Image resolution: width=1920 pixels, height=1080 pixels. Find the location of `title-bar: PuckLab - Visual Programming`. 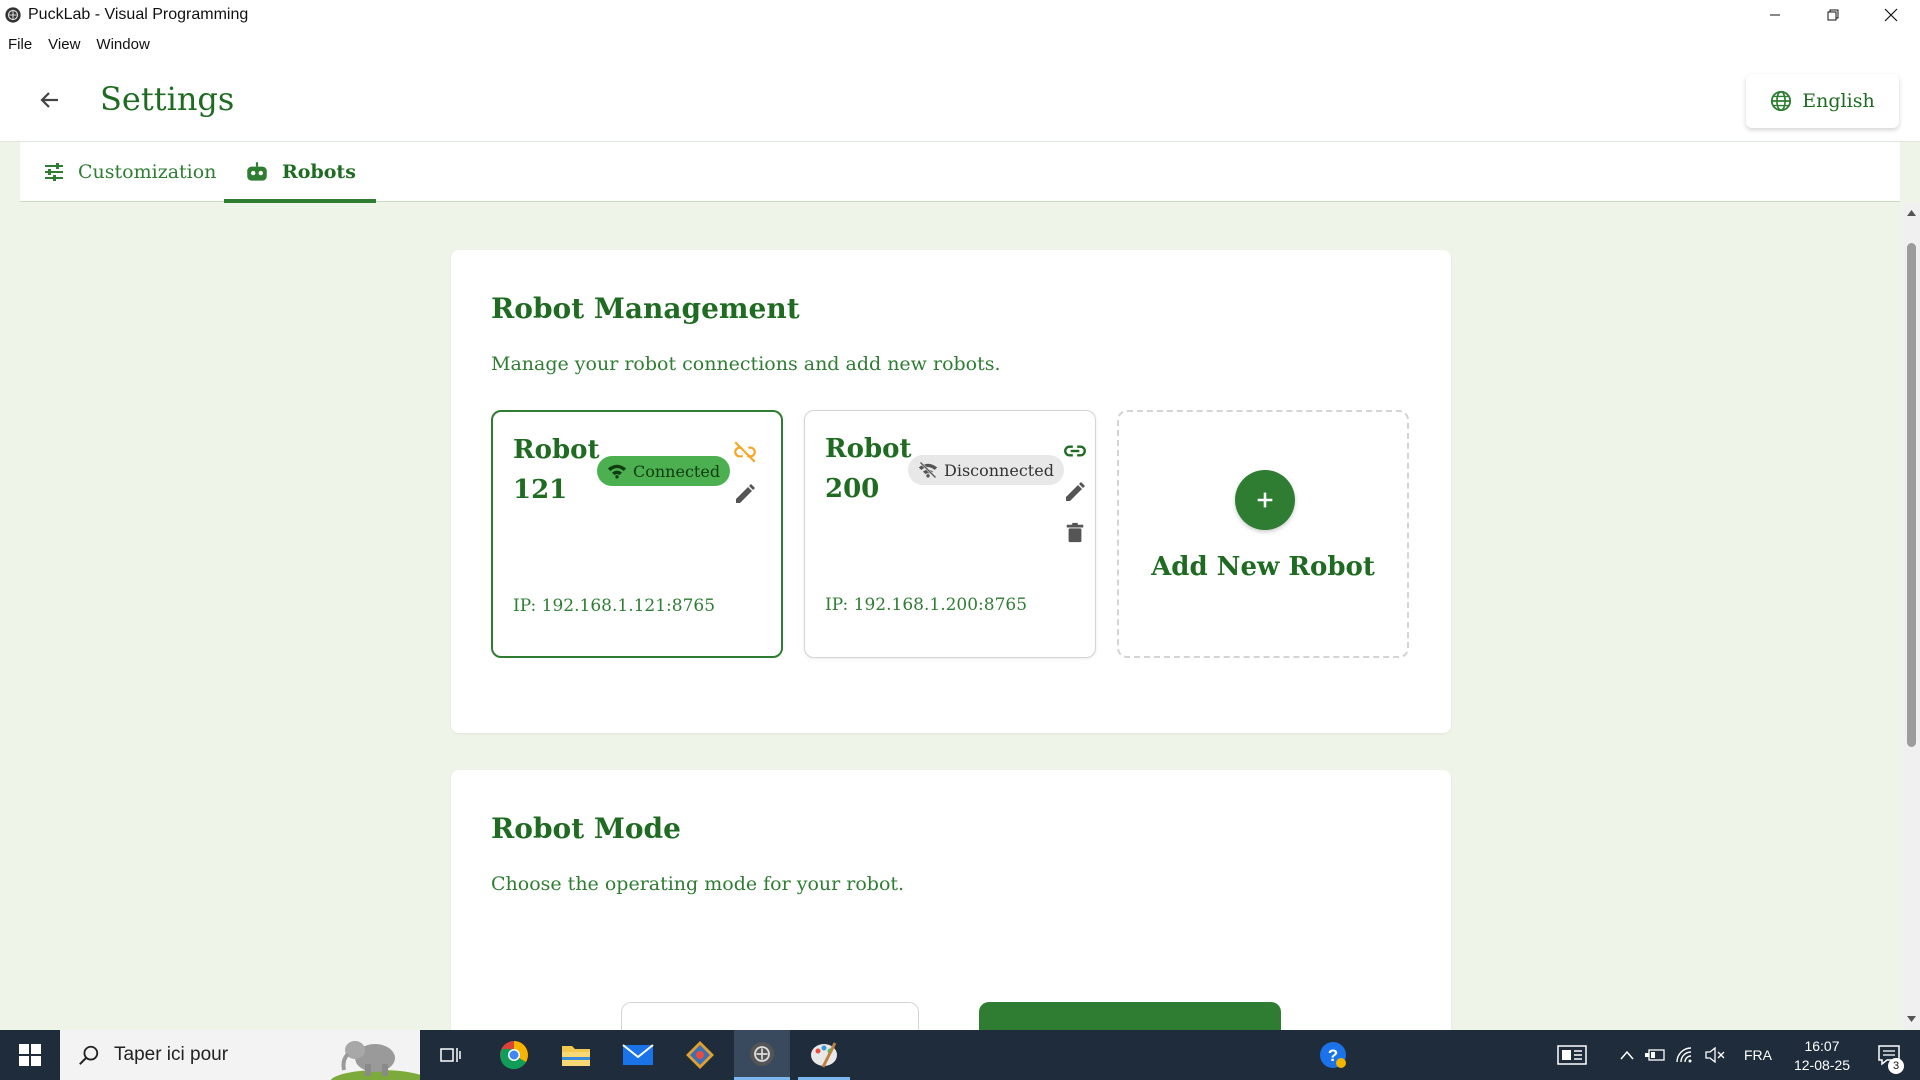

title-bar: PuckLab - Visual Programming is located at coordinates (960, 15).